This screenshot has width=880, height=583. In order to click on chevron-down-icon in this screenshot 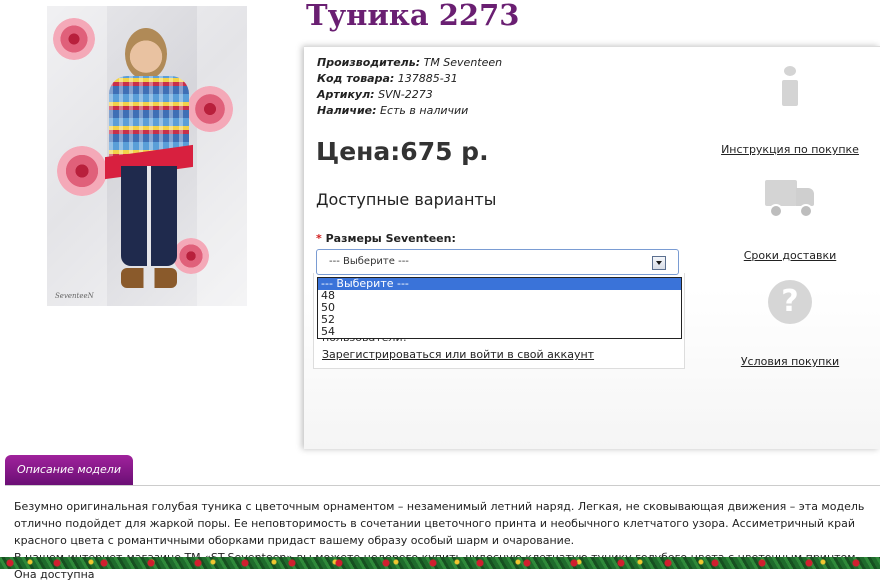, I will do `click(659, 263)`.